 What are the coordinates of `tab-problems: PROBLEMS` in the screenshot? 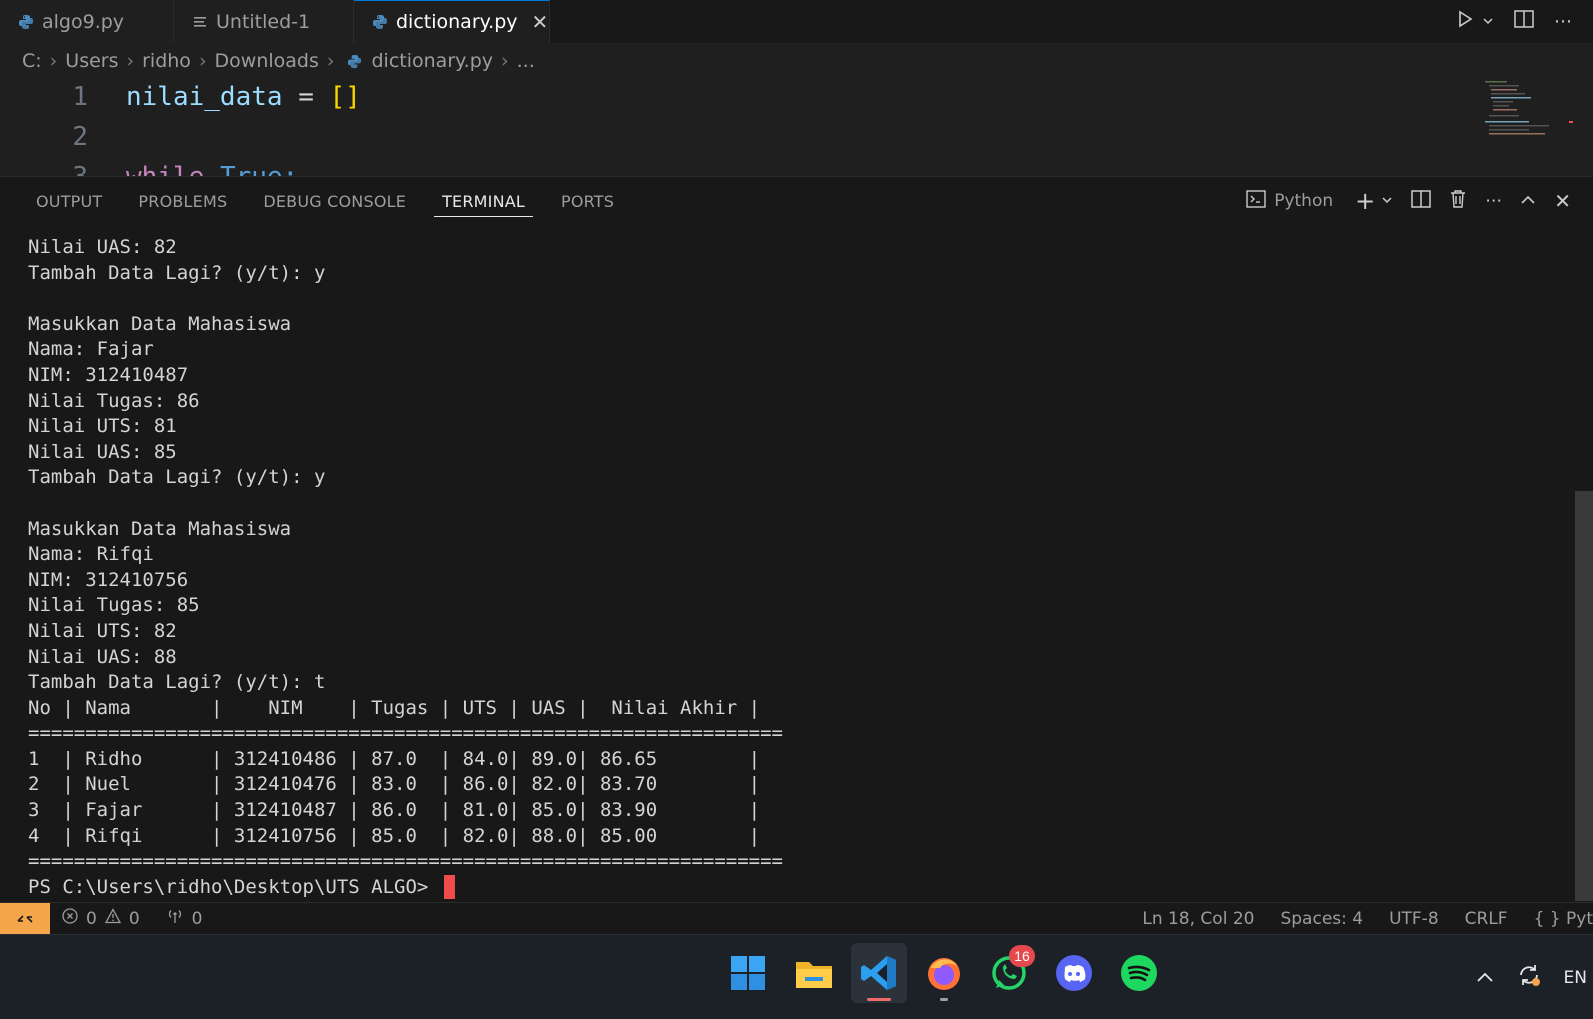 It's located at (182, 201).